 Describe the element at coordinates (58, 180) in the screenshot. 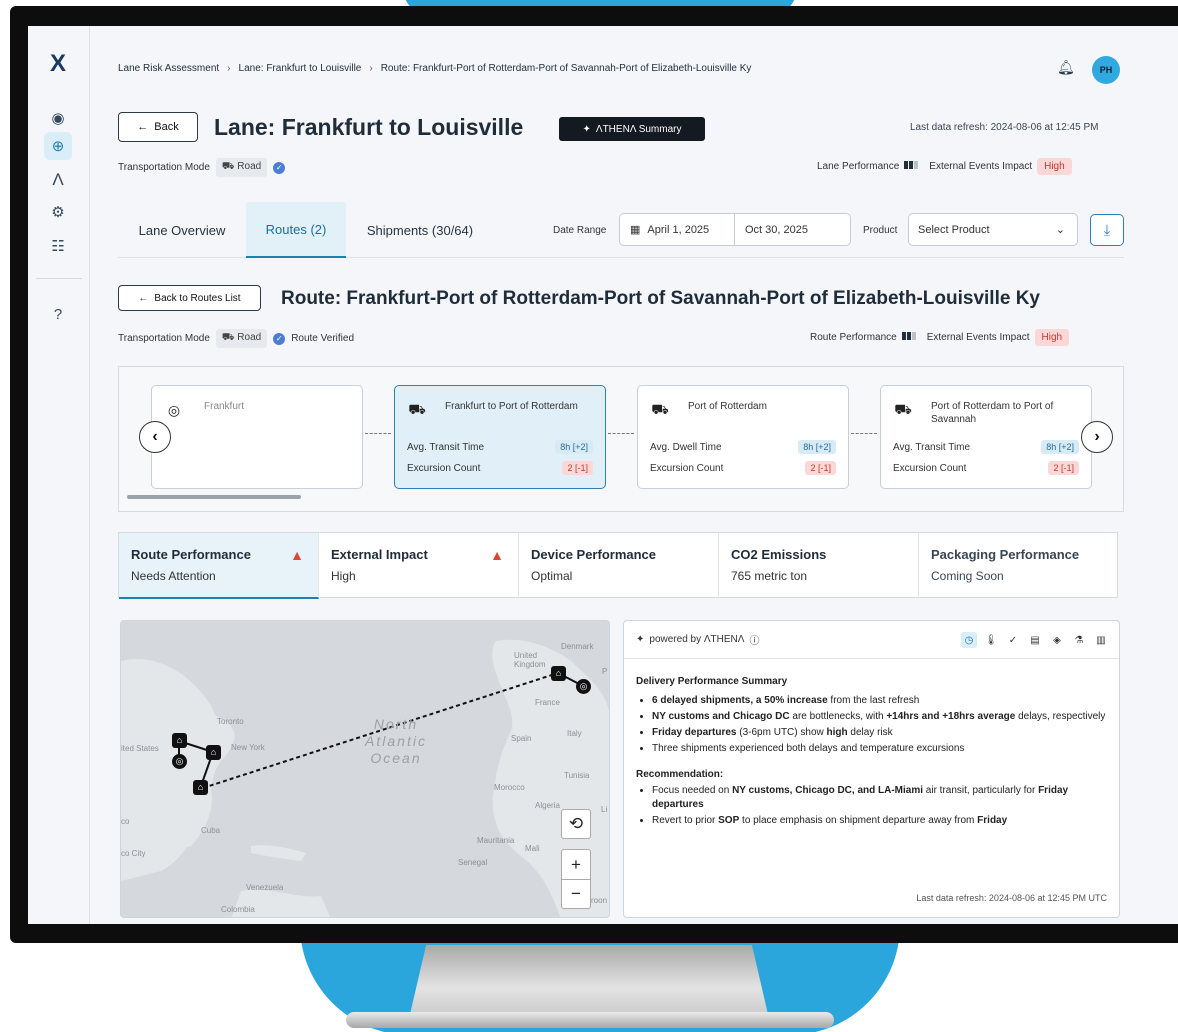

I see `athena-icon: Λ` at that location.